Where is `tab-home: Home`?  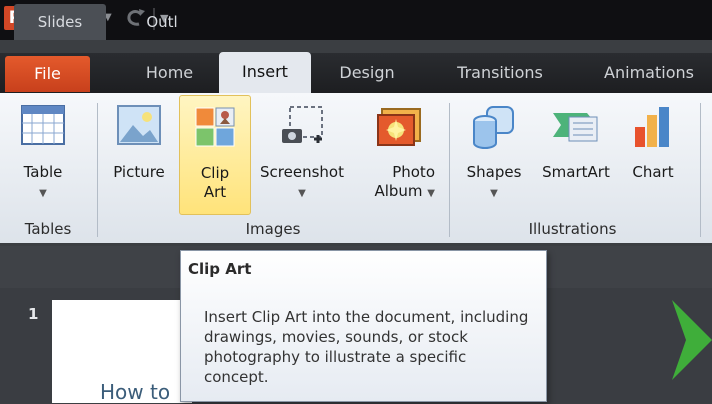
tab-home: Home is located at coordinates (169, 73).